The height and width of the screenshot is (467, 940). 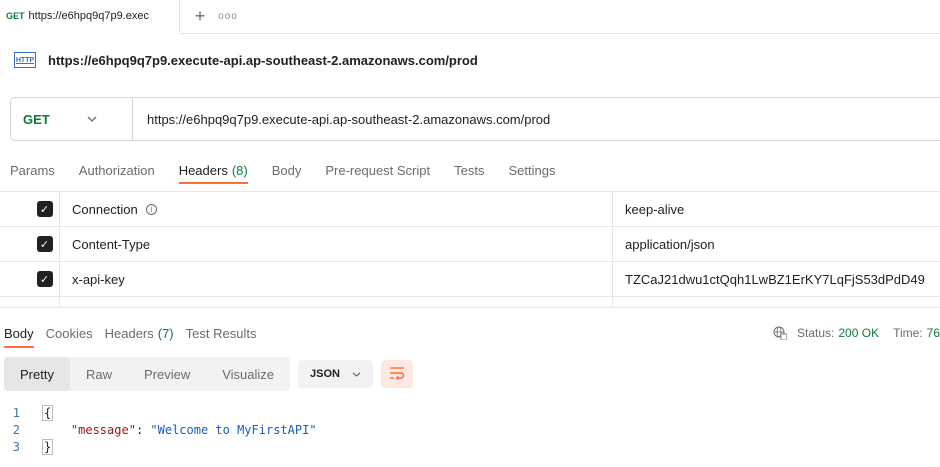 I want to click on tab-authorization: Authorization, so click(x=117, y=170).